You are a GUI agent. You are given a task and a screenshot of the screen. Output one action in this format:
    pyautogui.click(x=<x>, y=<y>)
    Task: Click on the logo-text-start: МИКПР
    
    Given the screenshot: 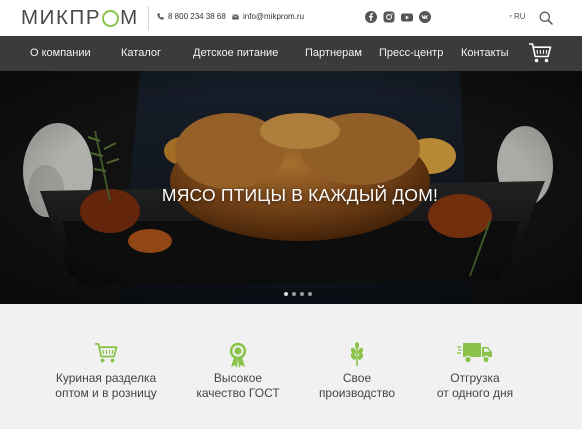 What is the action you would take?
    pyautogui.click(x=61, y=17)
    